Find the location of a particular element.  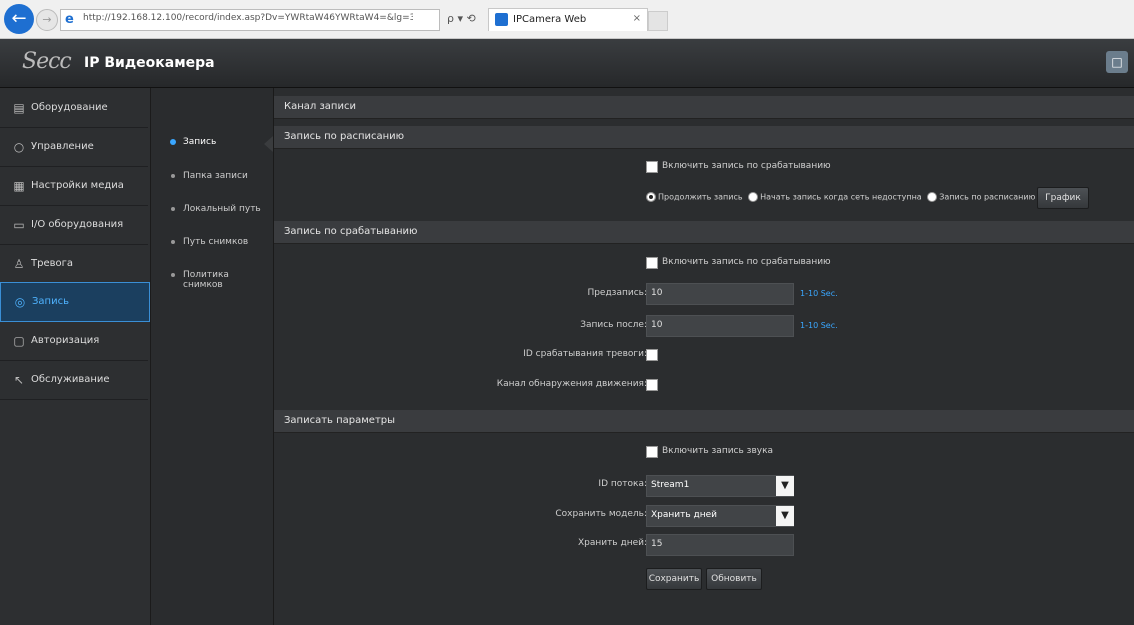

page-title-bar: Канал записи is located at coordinates (704, 107).